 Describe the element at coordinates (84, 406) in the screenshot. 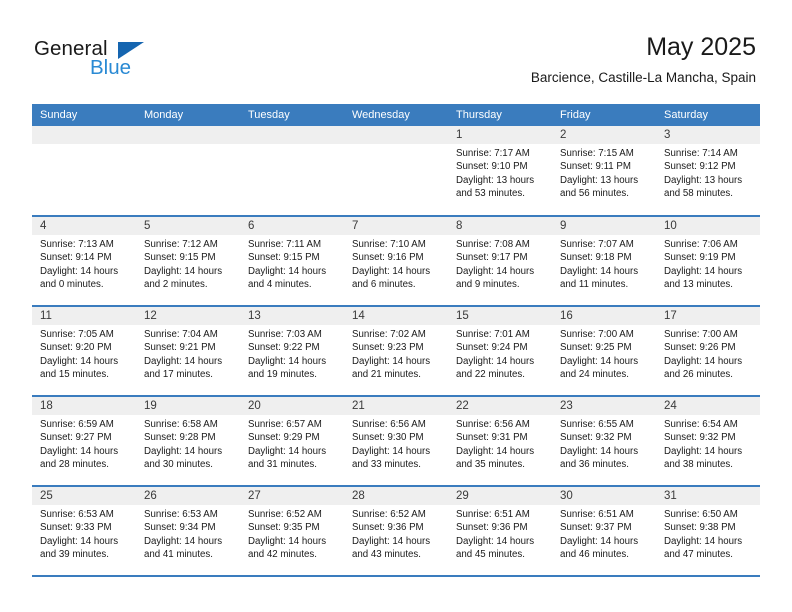

I see `day-number: 18` at that location.